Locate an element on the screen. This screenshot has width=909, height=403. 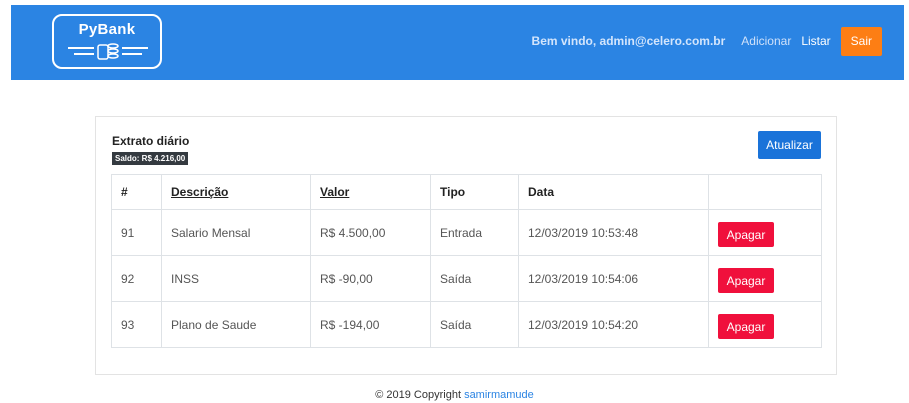
footer: © 2019 Copyright samirmamude is located at coordinates (454, 395).